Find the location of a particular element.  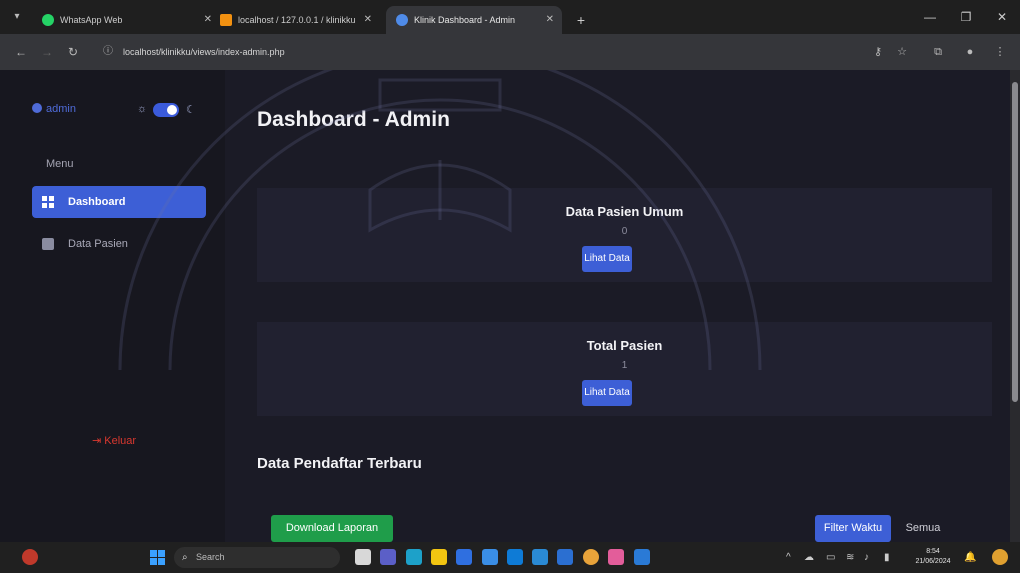

section-title: Data Pendaftar Terbaru is located at coordinates (339, 463).